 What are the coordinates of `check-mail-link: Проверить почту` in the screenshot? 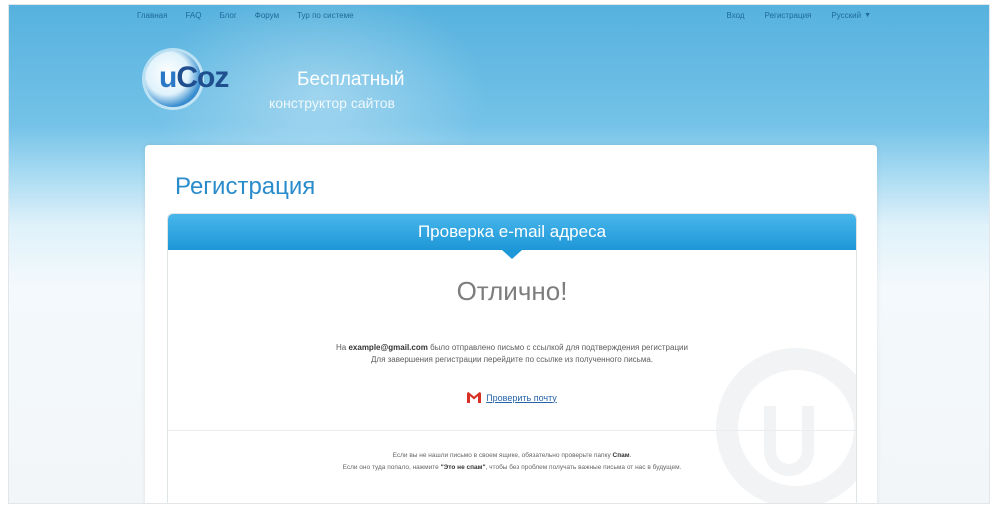 It's located at (521, 398).